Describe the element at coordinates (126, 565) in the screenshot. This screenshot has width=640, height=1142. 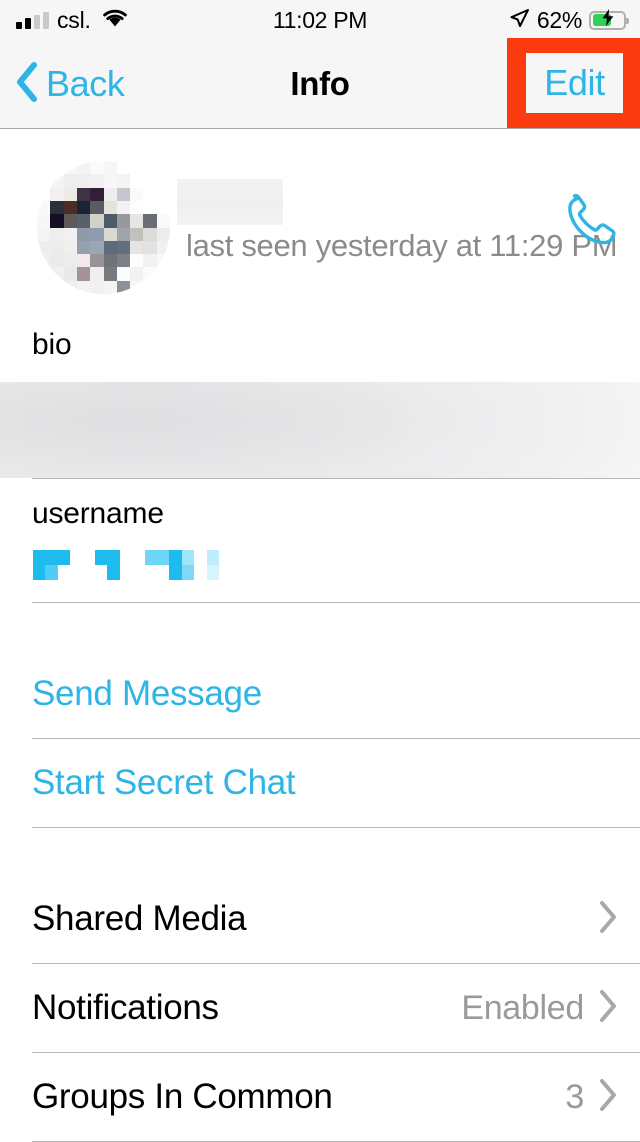
I see `username-value-redacted` at that location.